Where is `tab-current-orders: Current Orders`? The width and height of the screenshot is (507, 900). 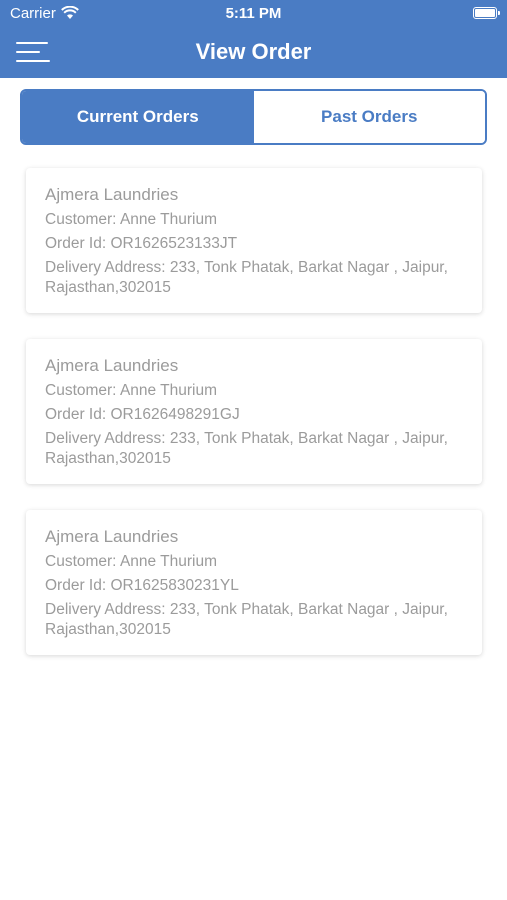 tab-current-orders: Current Orders is located at coordinates (138, 117).